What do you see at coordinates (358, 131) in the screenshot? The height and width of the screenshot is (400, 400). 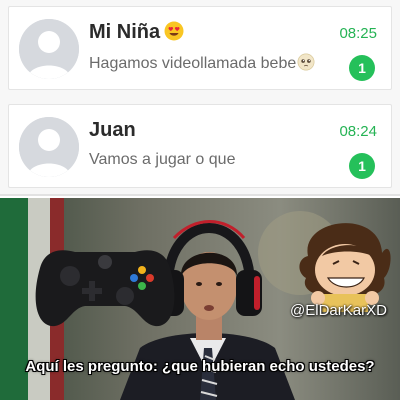 I see `chat-time: 08:24` at bounding box center [358, 131].